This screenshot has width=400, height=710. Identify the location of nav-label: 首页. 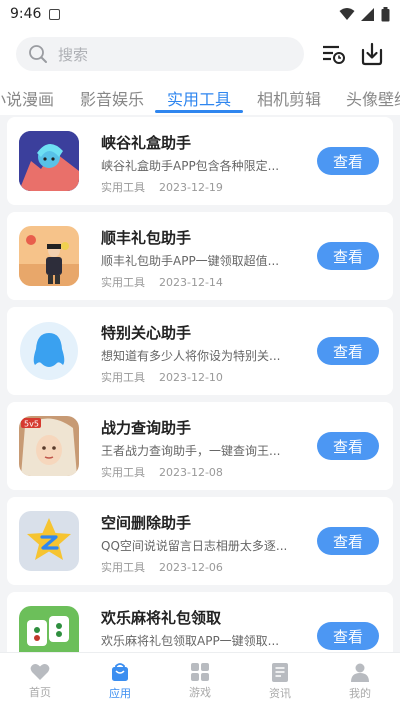
(40, 692).